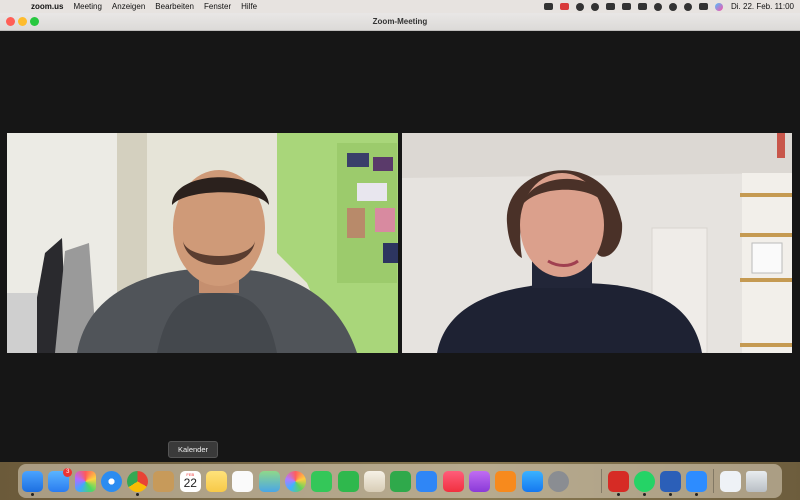 This screenshot has width=800, height=500. Describe the element at coordinates (665, 6) in the screenshot. I see `status-area: Di. 22. Feb. 11:00` at that location.